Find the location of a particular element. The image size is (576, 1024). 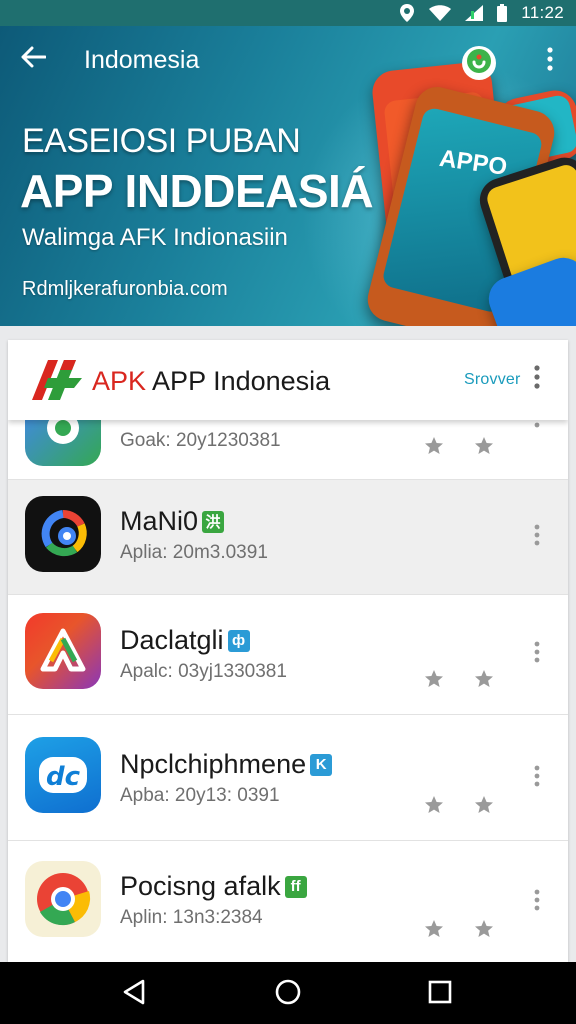

app-name-text: MaNi0 is located at coordinates (159, 521).